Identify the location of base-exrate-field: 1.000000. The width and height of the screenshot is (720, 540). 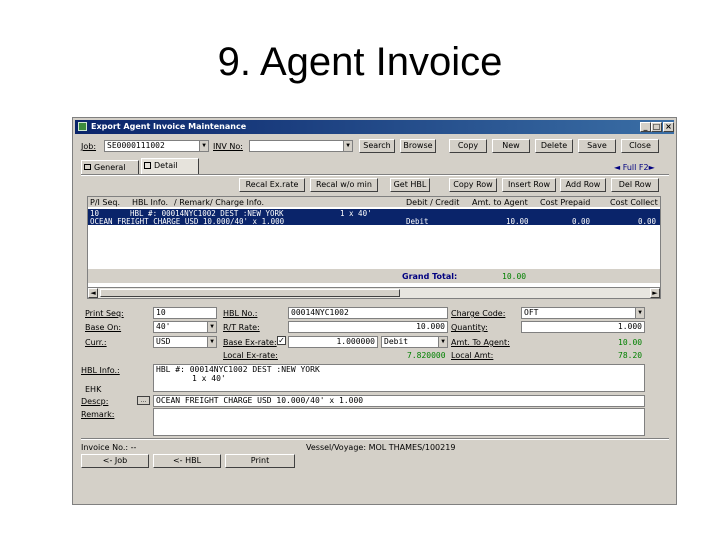
(333, 342).